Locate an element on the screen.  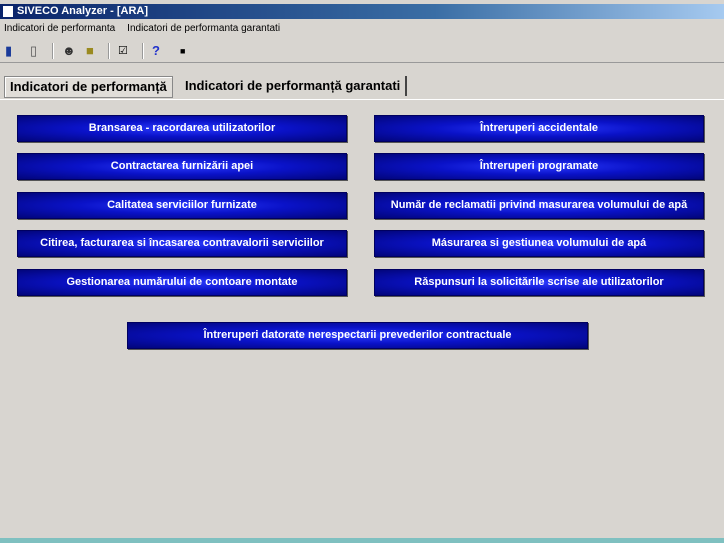
title-bar: SIVECO Analyzer - [ARA] is located at coordinates (362, 11).